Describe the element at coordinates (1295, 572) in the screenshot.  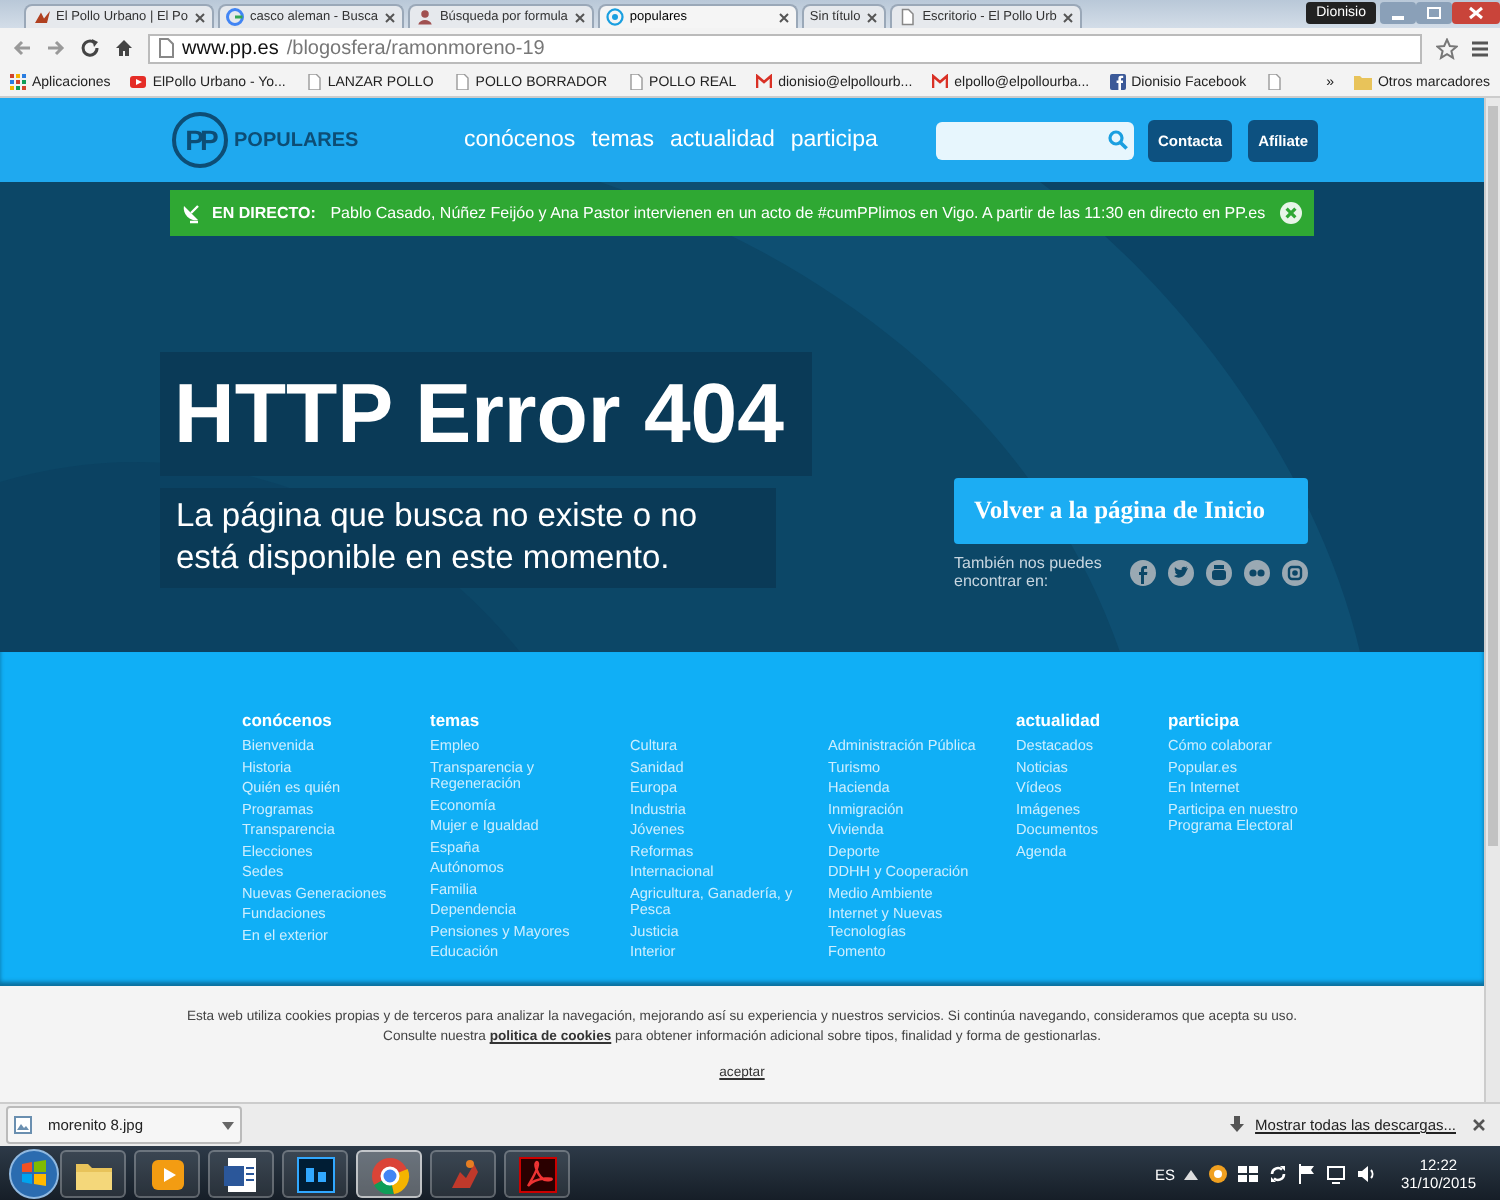
I see `camera-icon` at that location.